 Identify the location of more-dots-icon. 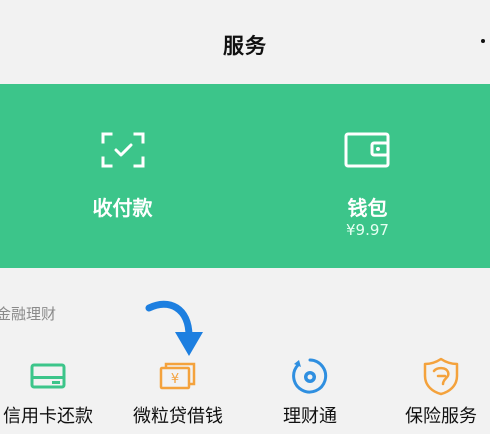
(483, 41).